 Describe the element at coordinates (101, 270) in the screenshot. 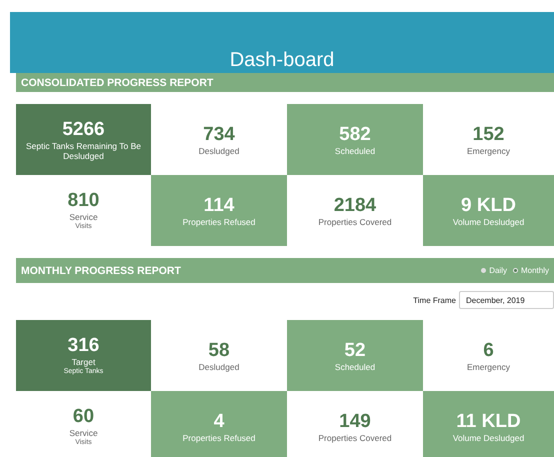

I see `section-title: MONTHLY PROGRESS REPORT` at that location.